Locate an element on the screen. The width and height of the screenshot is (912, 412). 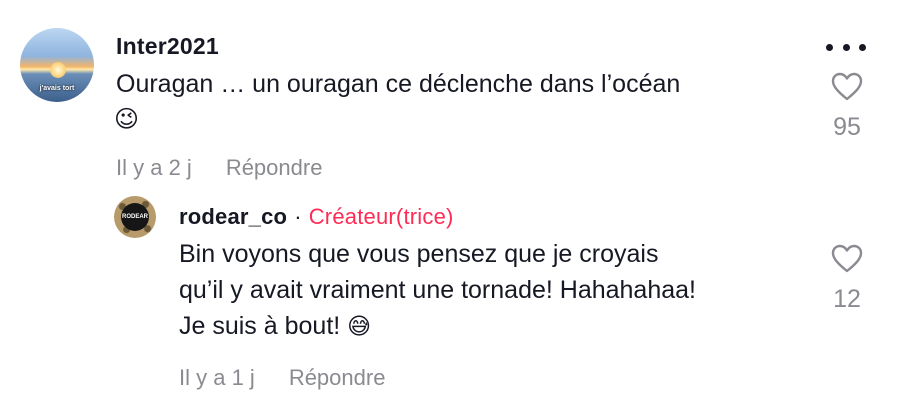
avatar-sun is located at coordinates (58, 70).